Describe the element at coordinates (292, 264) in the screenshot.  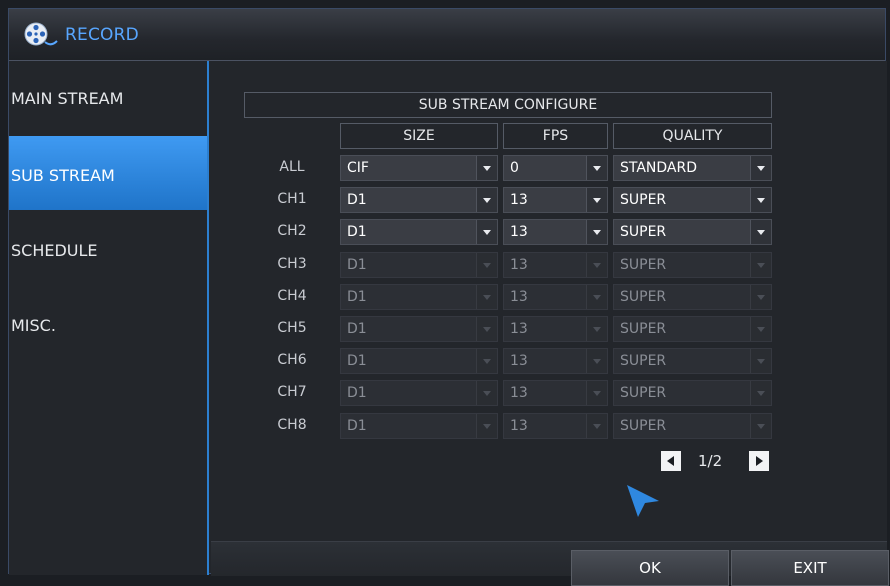
I see `row-label-ch3: CH3` at that location.